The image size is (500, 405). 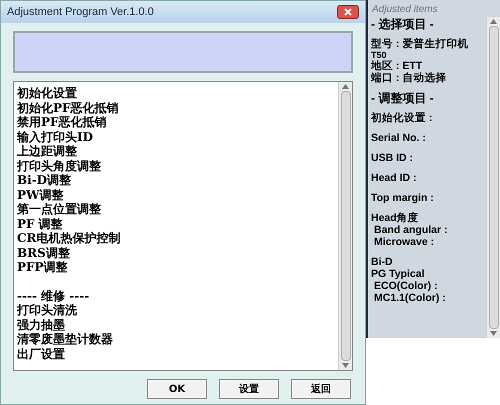 What do you see at coordinates (176, 195) in the screenshot?
I see `menu-item: PW调整` at bounding box center [176, 195].